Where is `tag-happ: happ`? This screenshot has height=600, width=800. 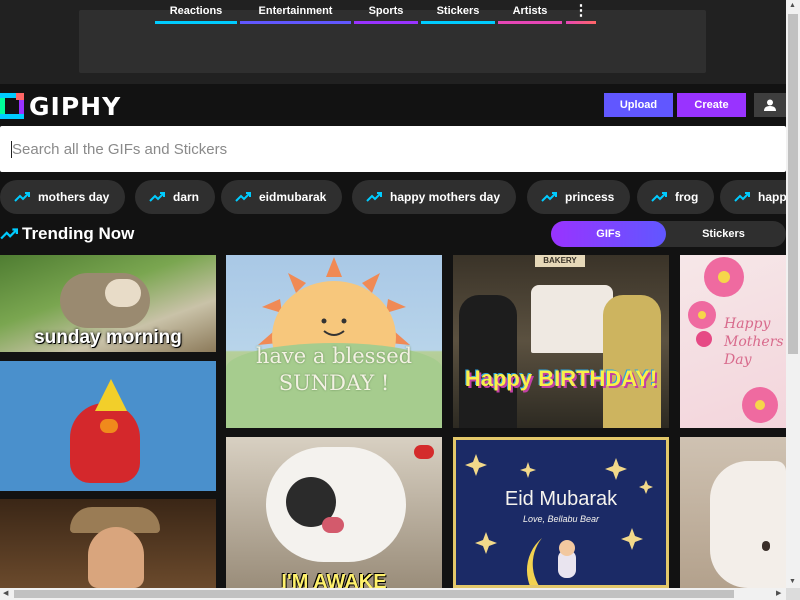 tag-happ: happ is located at coordinates (753, 197).